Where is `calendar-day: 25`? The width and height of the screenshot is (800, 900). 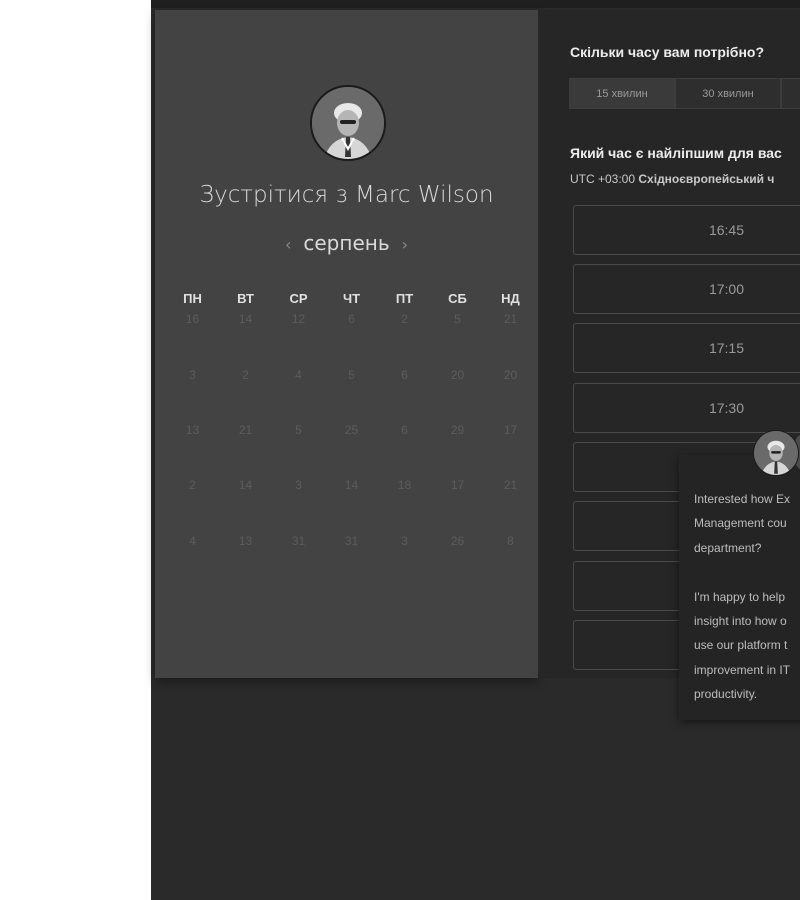
calendar-day: 25 is located at coordinates (351, 430).